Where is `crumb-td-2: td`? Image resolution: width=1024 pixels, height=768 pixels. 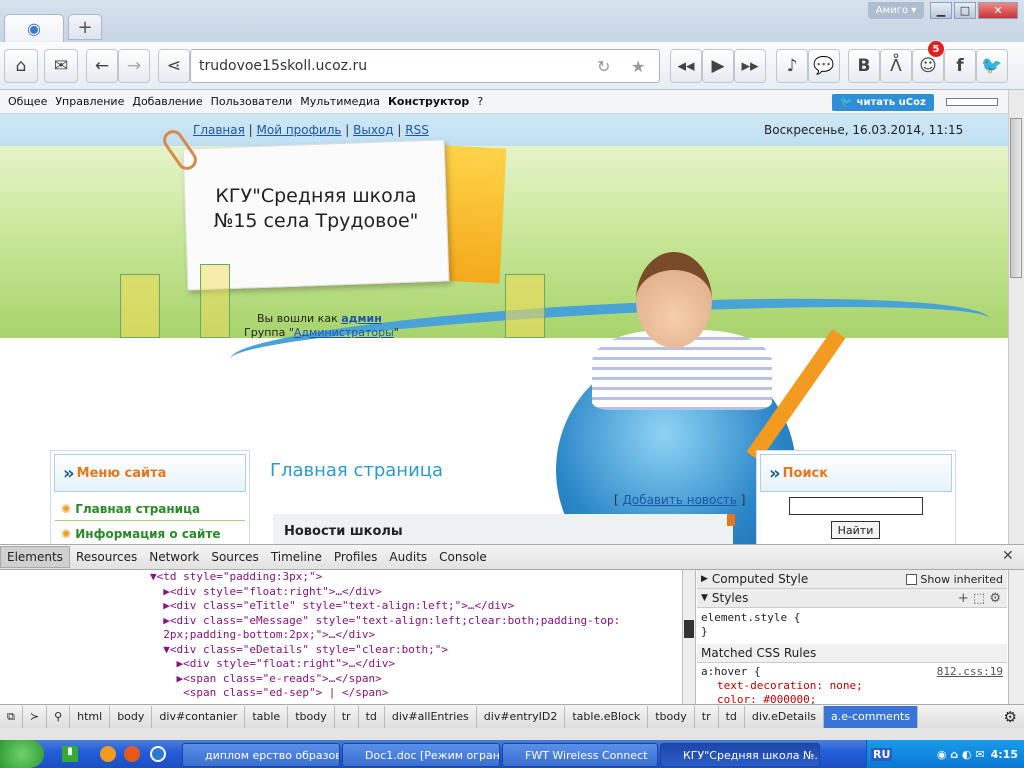
crumb-td-2: td is located at coordinates (732, 716).